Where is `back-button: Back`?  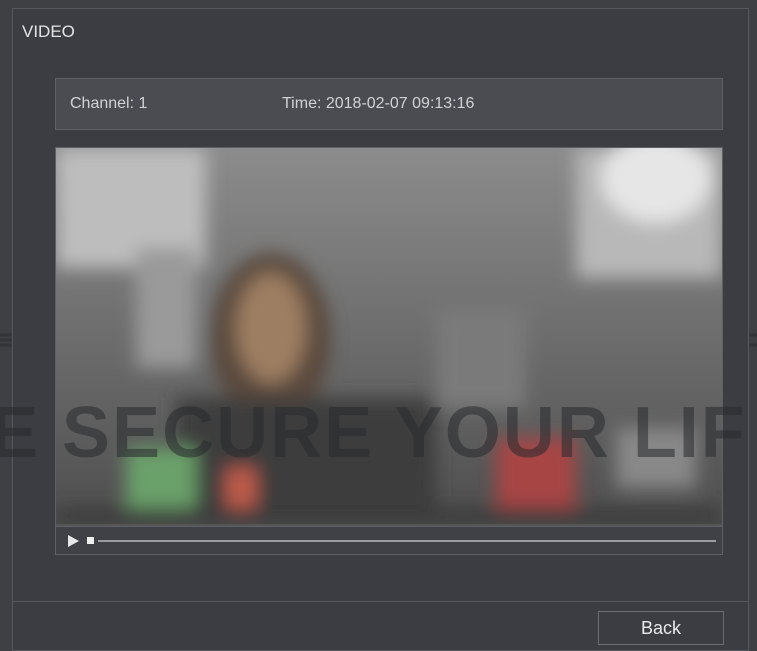
back-button: Back is located at coordinates (661, 628).